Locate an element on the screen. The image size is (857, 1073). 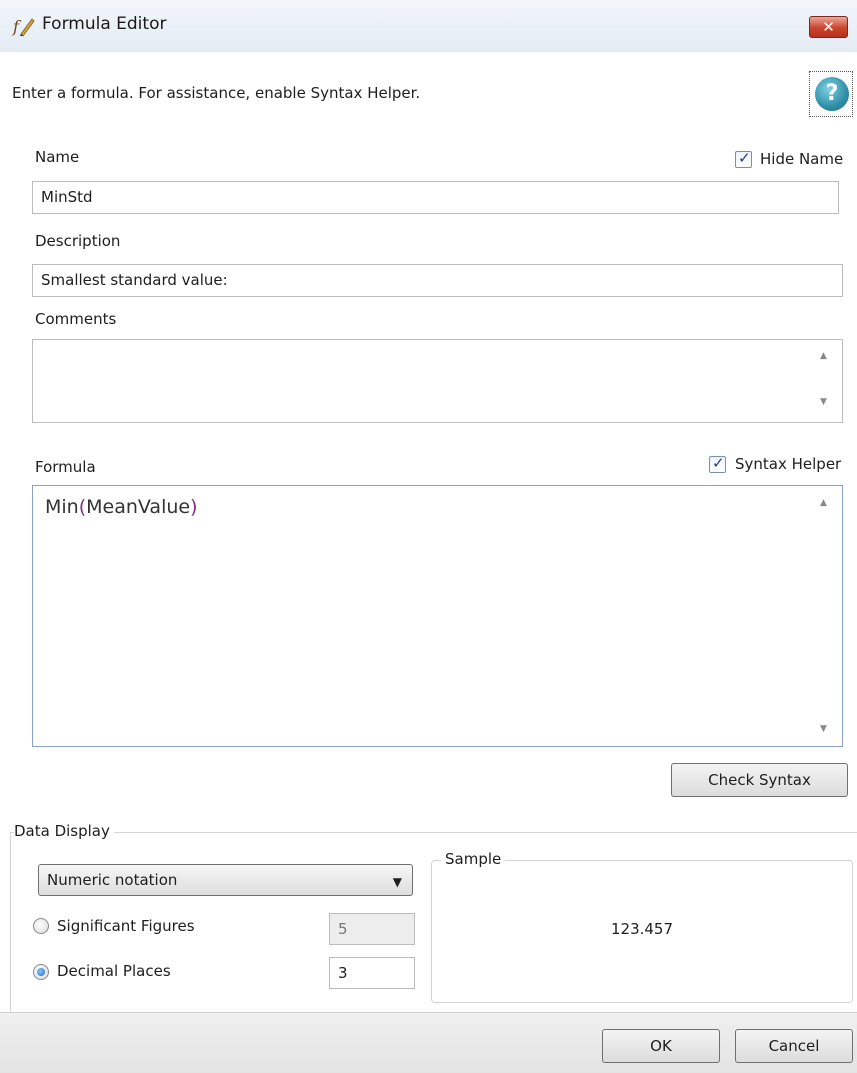
formula-label: Formula is located at coordinates (65, 467).